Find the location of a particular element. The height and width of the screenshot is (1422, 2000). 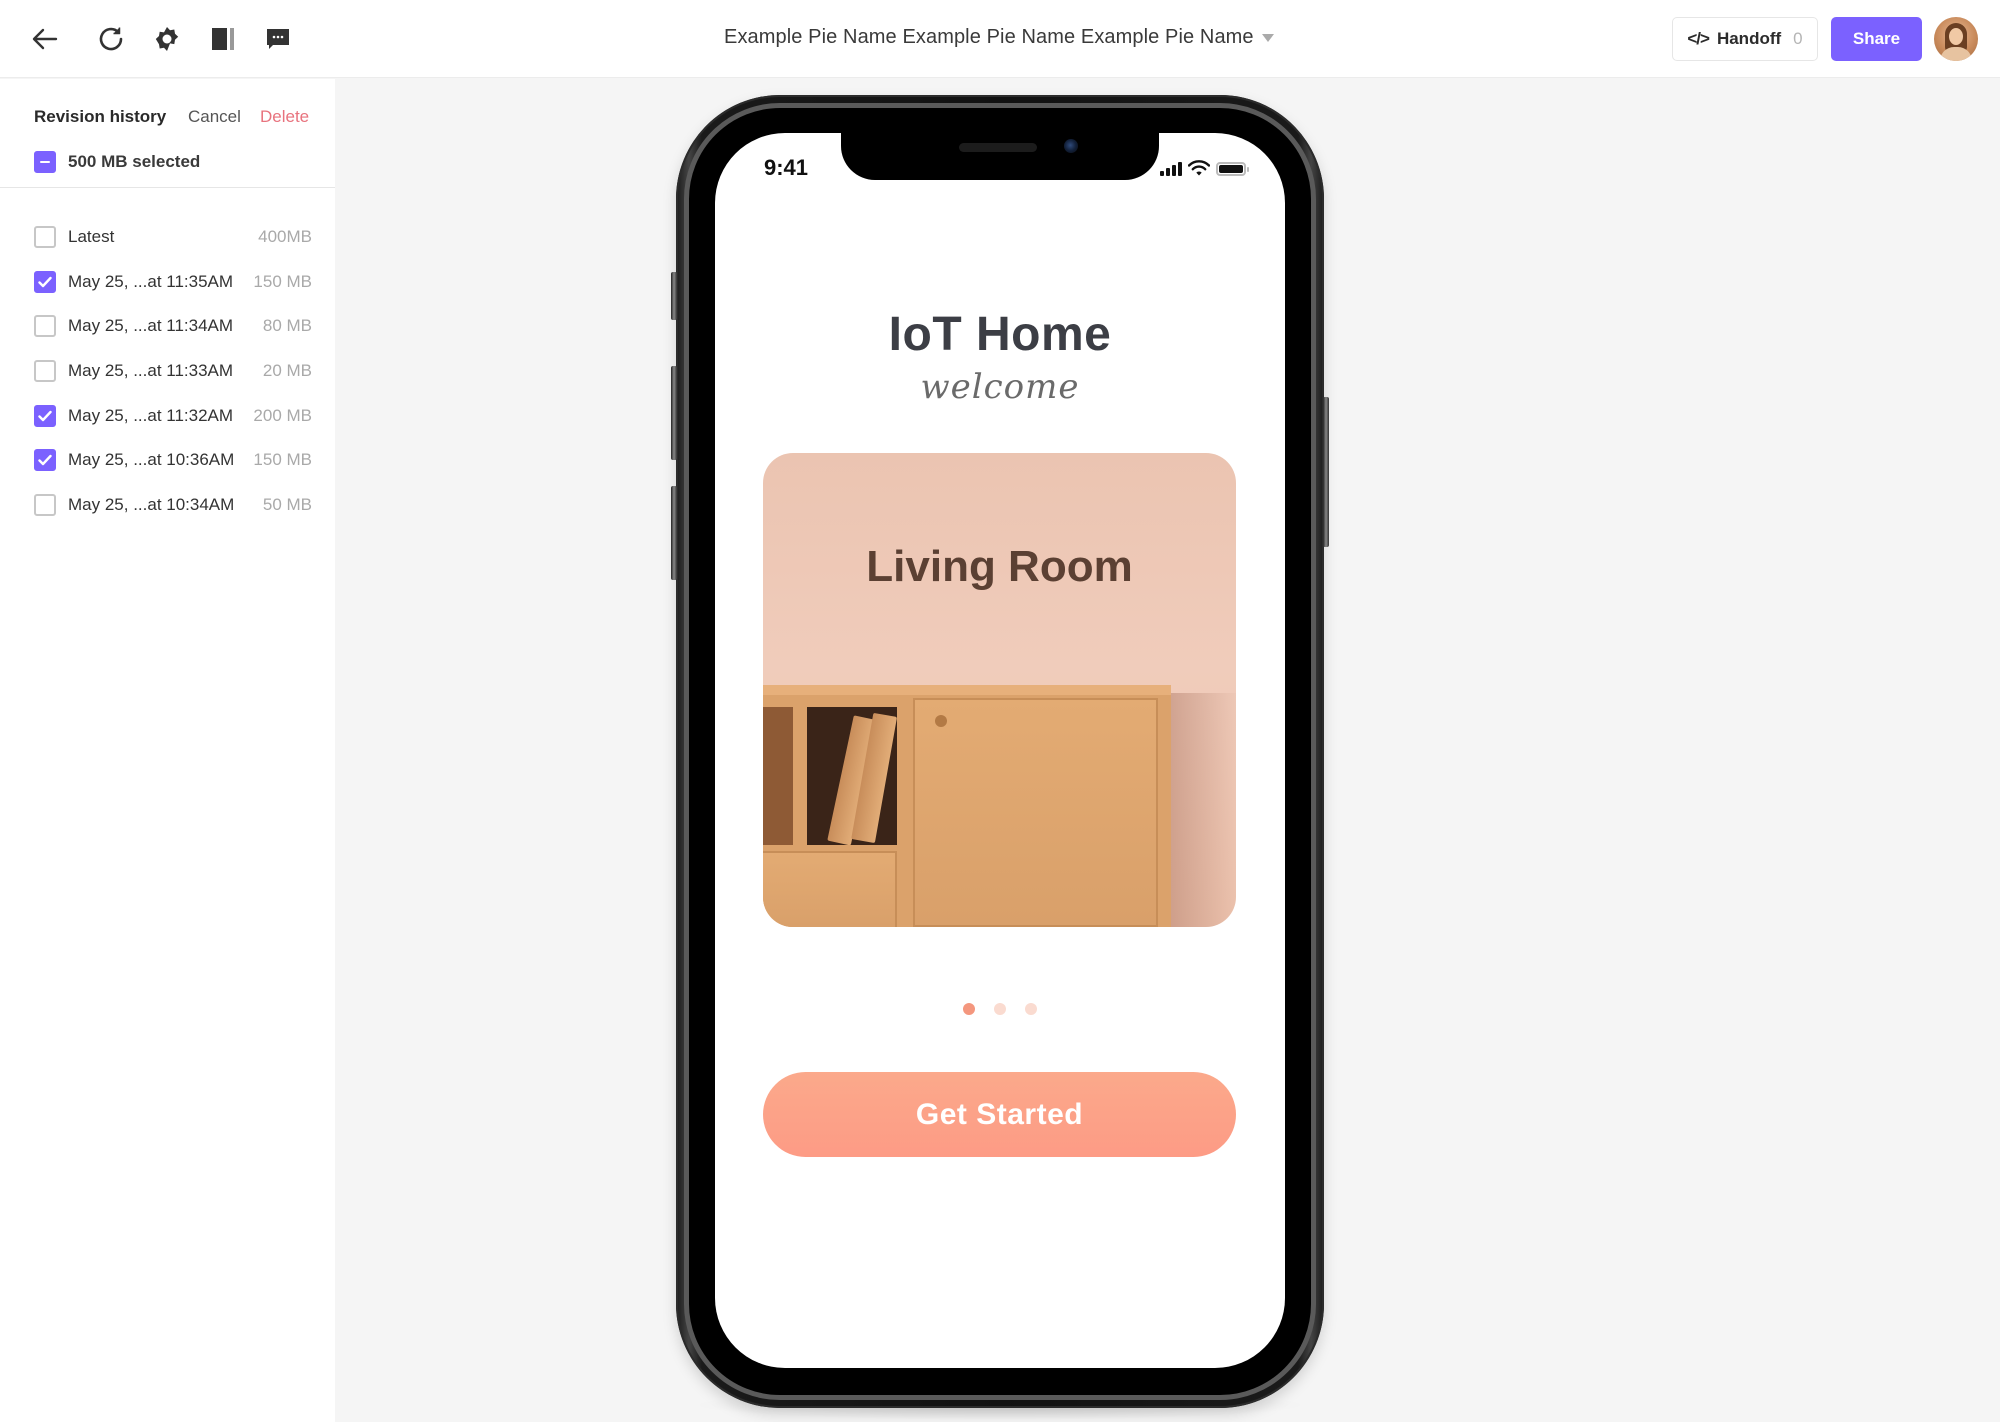

power-button is located at coordinates (1326, 472).